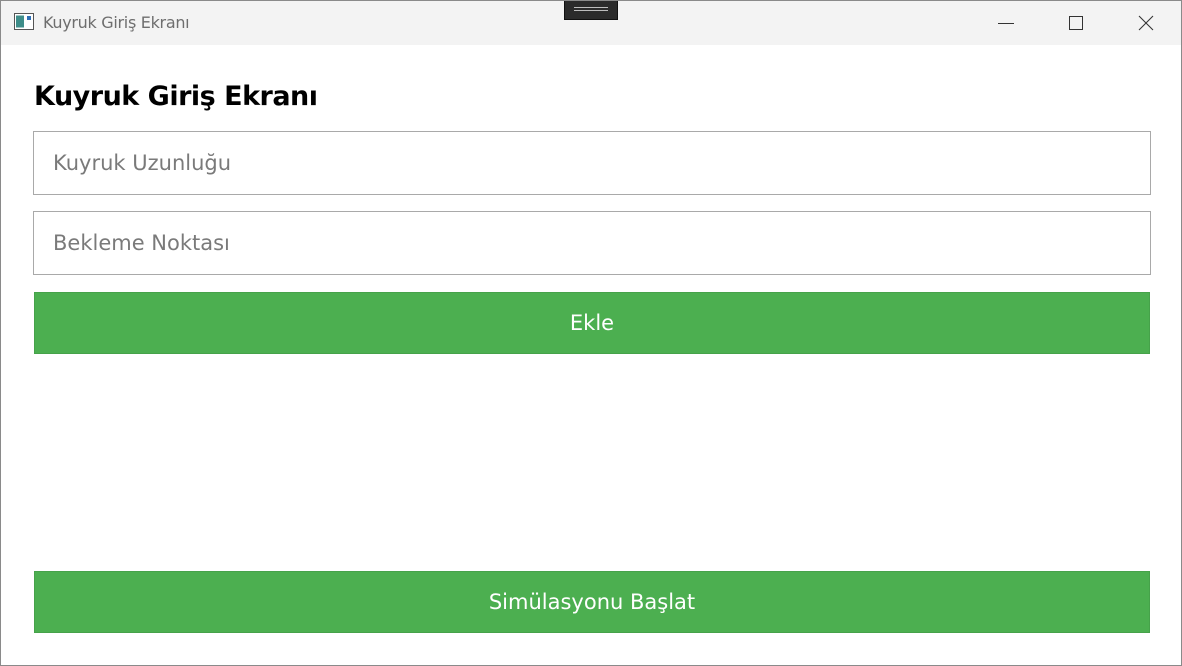  What do you see at coordinates (176, 96) in the screenshot?
I see `page-title: Kuyruk Giriş Ekranı` at bounding box center [176, 96].